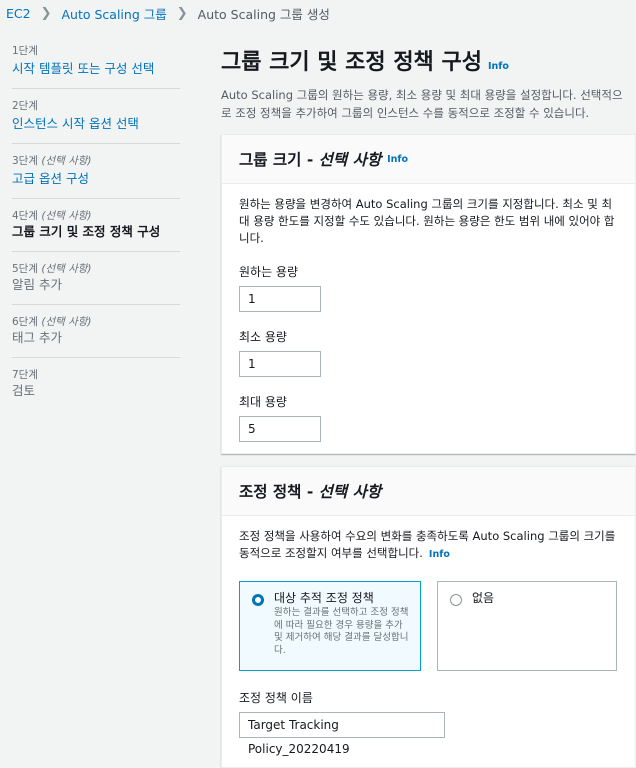  I want to click on min-capacity-label: 최소 용량, so click(263, 337).